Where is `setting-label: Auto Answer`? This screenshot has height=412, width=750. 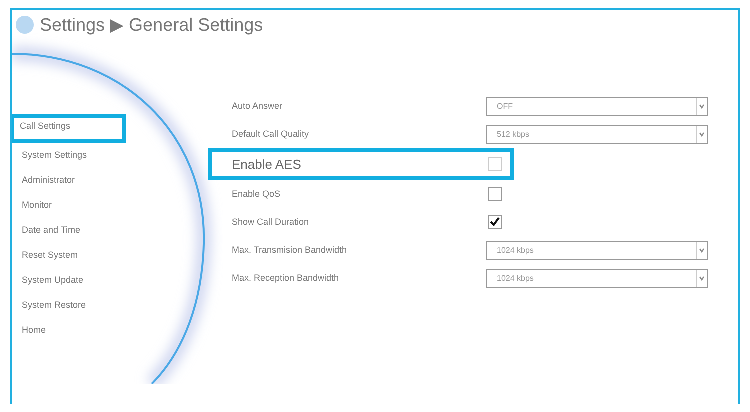 setting-label: Auto Answer is located at coordinates (258, 106).